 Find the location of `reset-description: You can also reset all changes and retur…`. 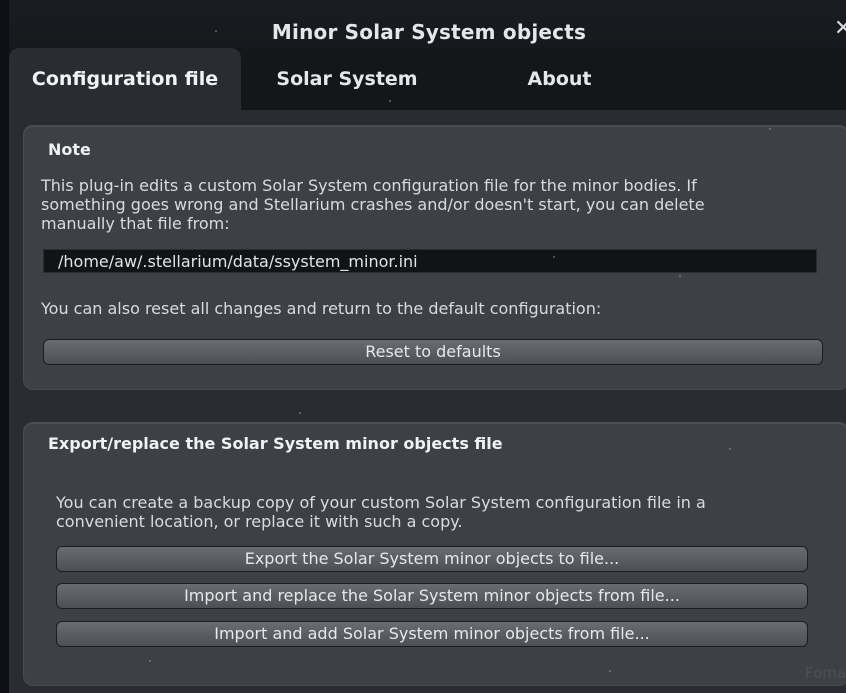

reset-description: You can also reset all changes and retur… is located at coordinates (321, 308).